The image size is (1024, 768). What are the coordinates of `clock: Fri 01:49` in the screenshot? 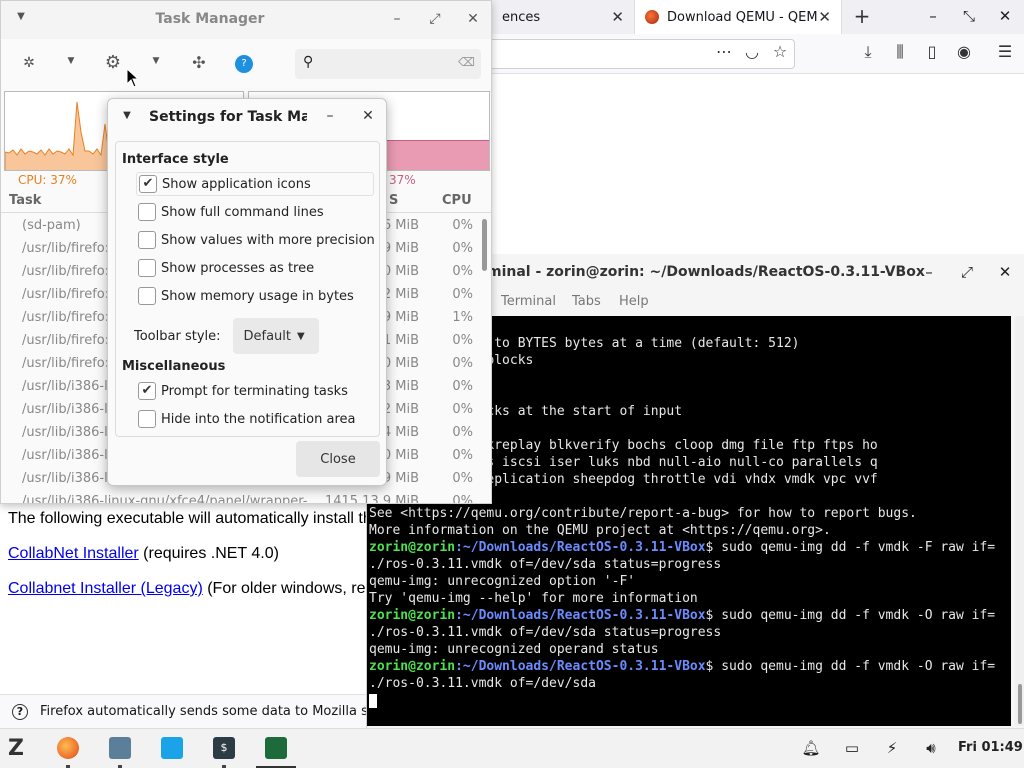 It's located at (990, 747).